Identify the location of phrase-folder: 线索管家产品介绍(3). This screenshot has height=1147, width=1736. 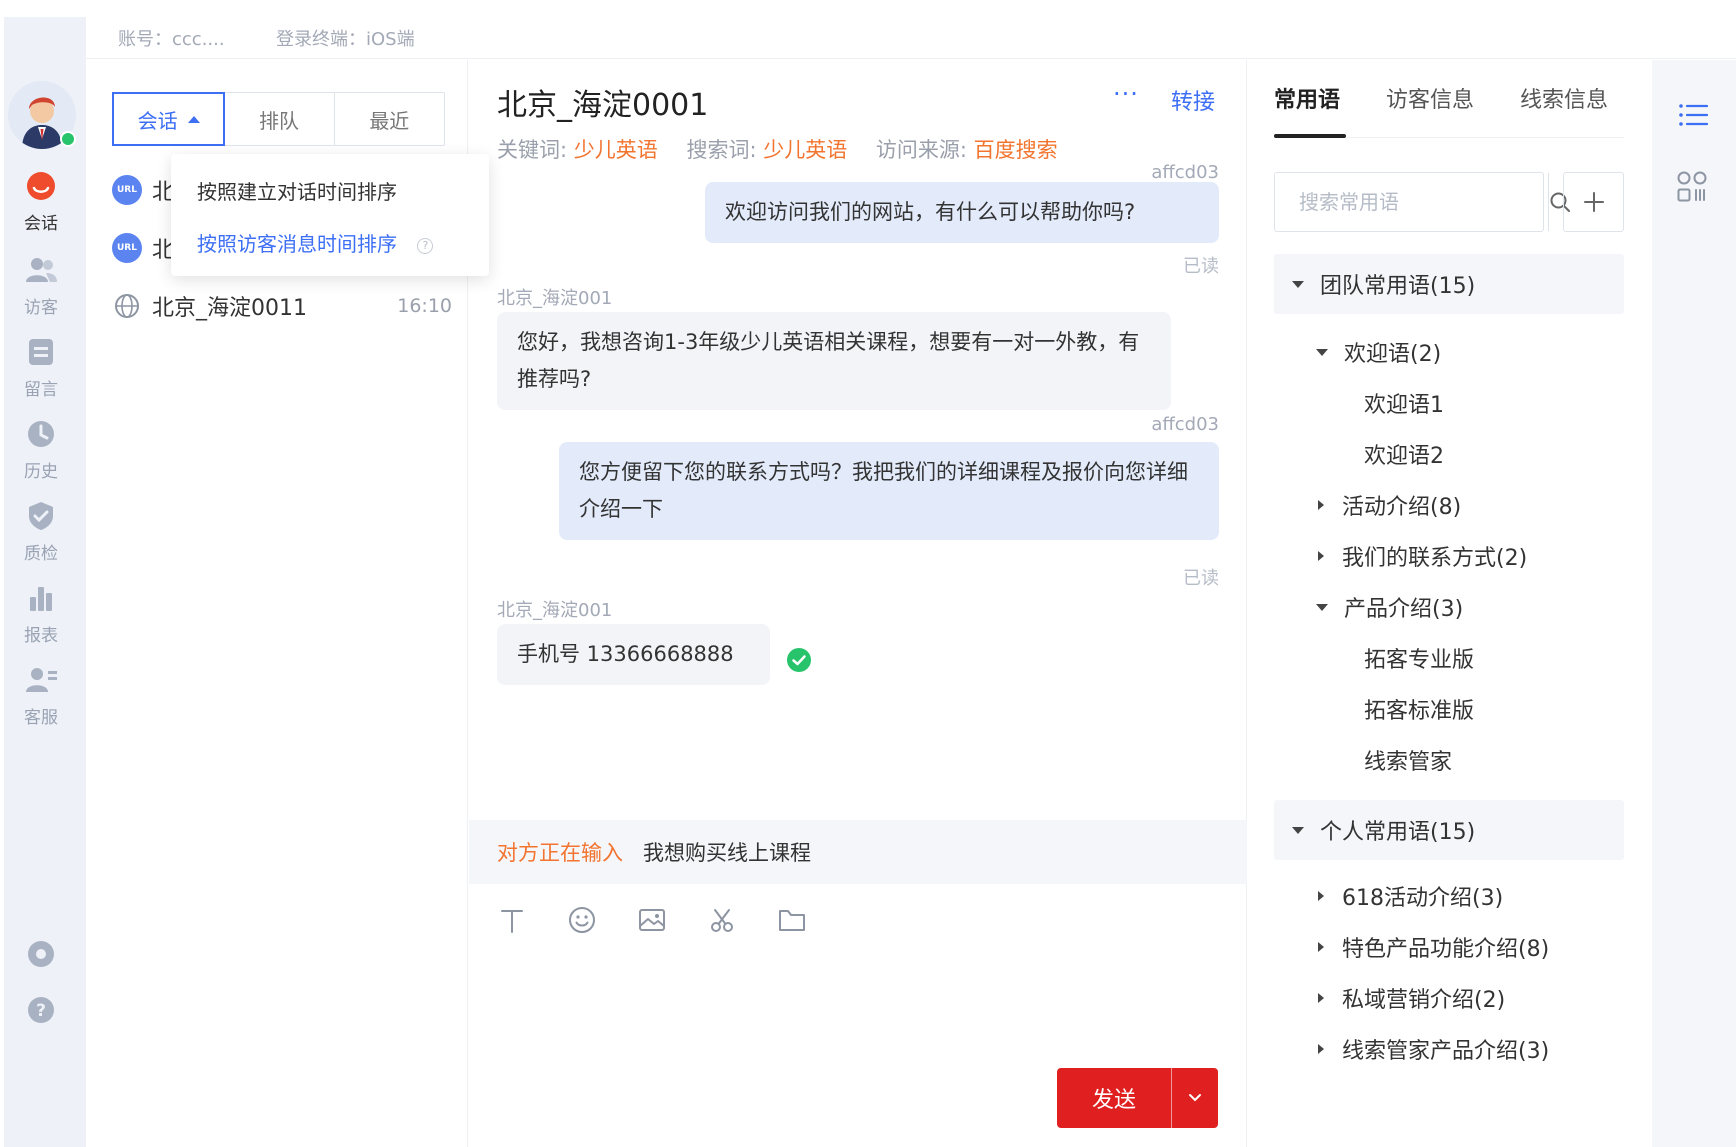
(1433, 1049).